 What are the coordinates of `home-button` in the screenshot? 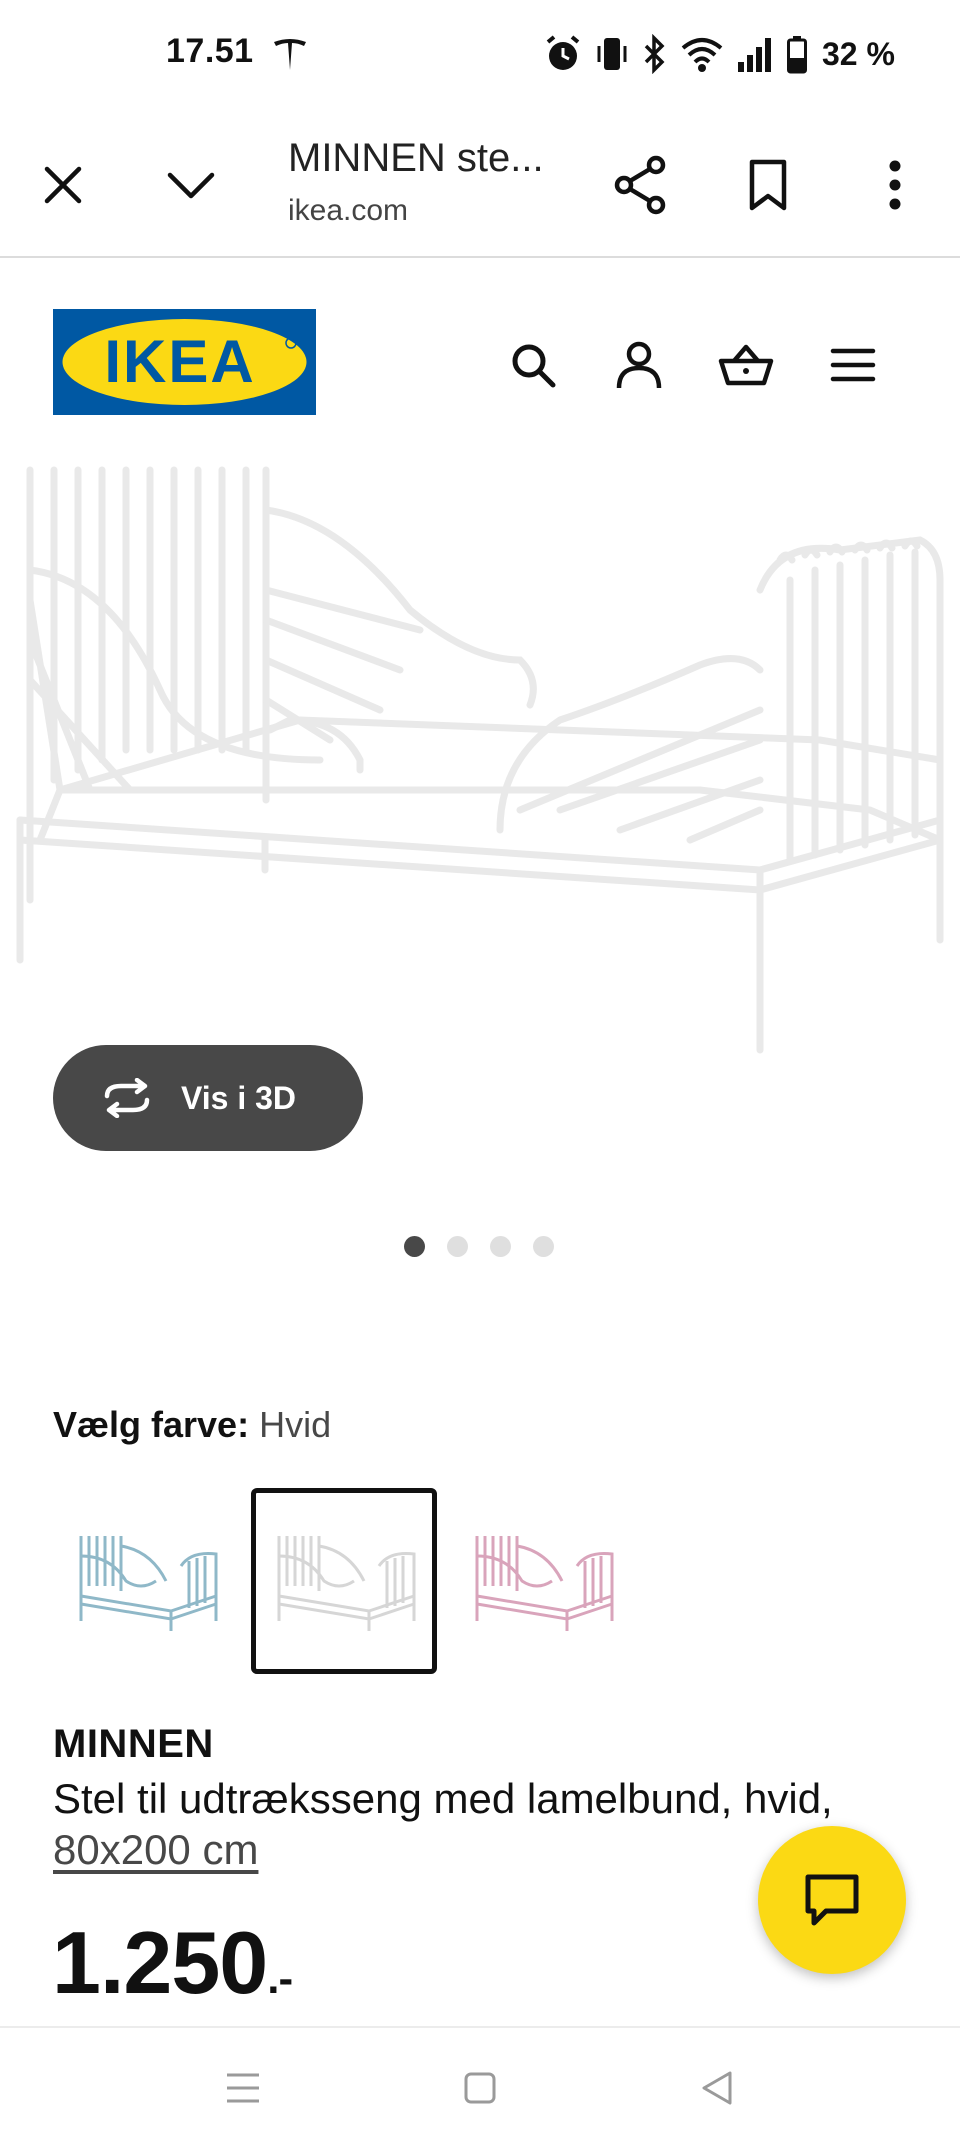 It's located at (480, 2088).